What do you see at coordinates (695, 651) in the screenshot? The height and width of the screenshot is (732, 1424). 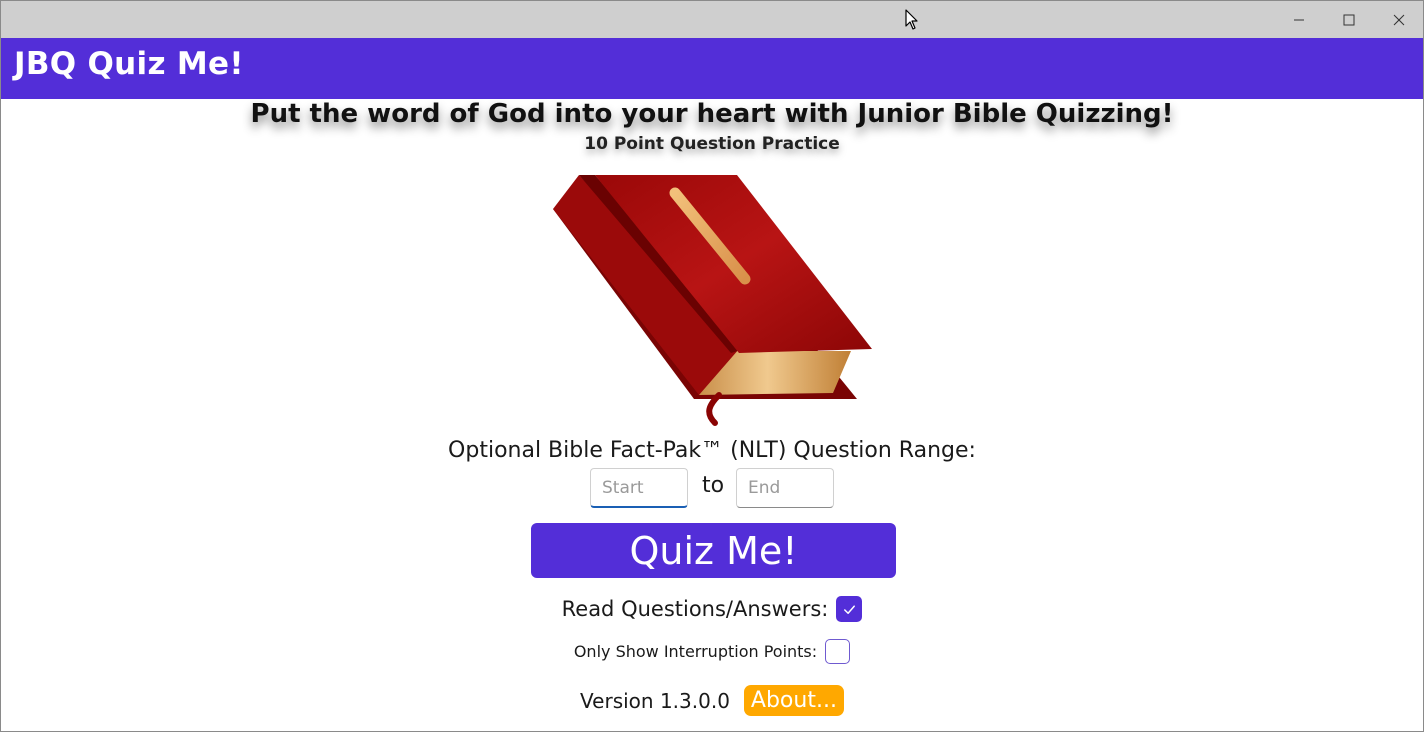 I see `interruption-label: Only Show Interruption Points:` at bounding box center [695, 651].